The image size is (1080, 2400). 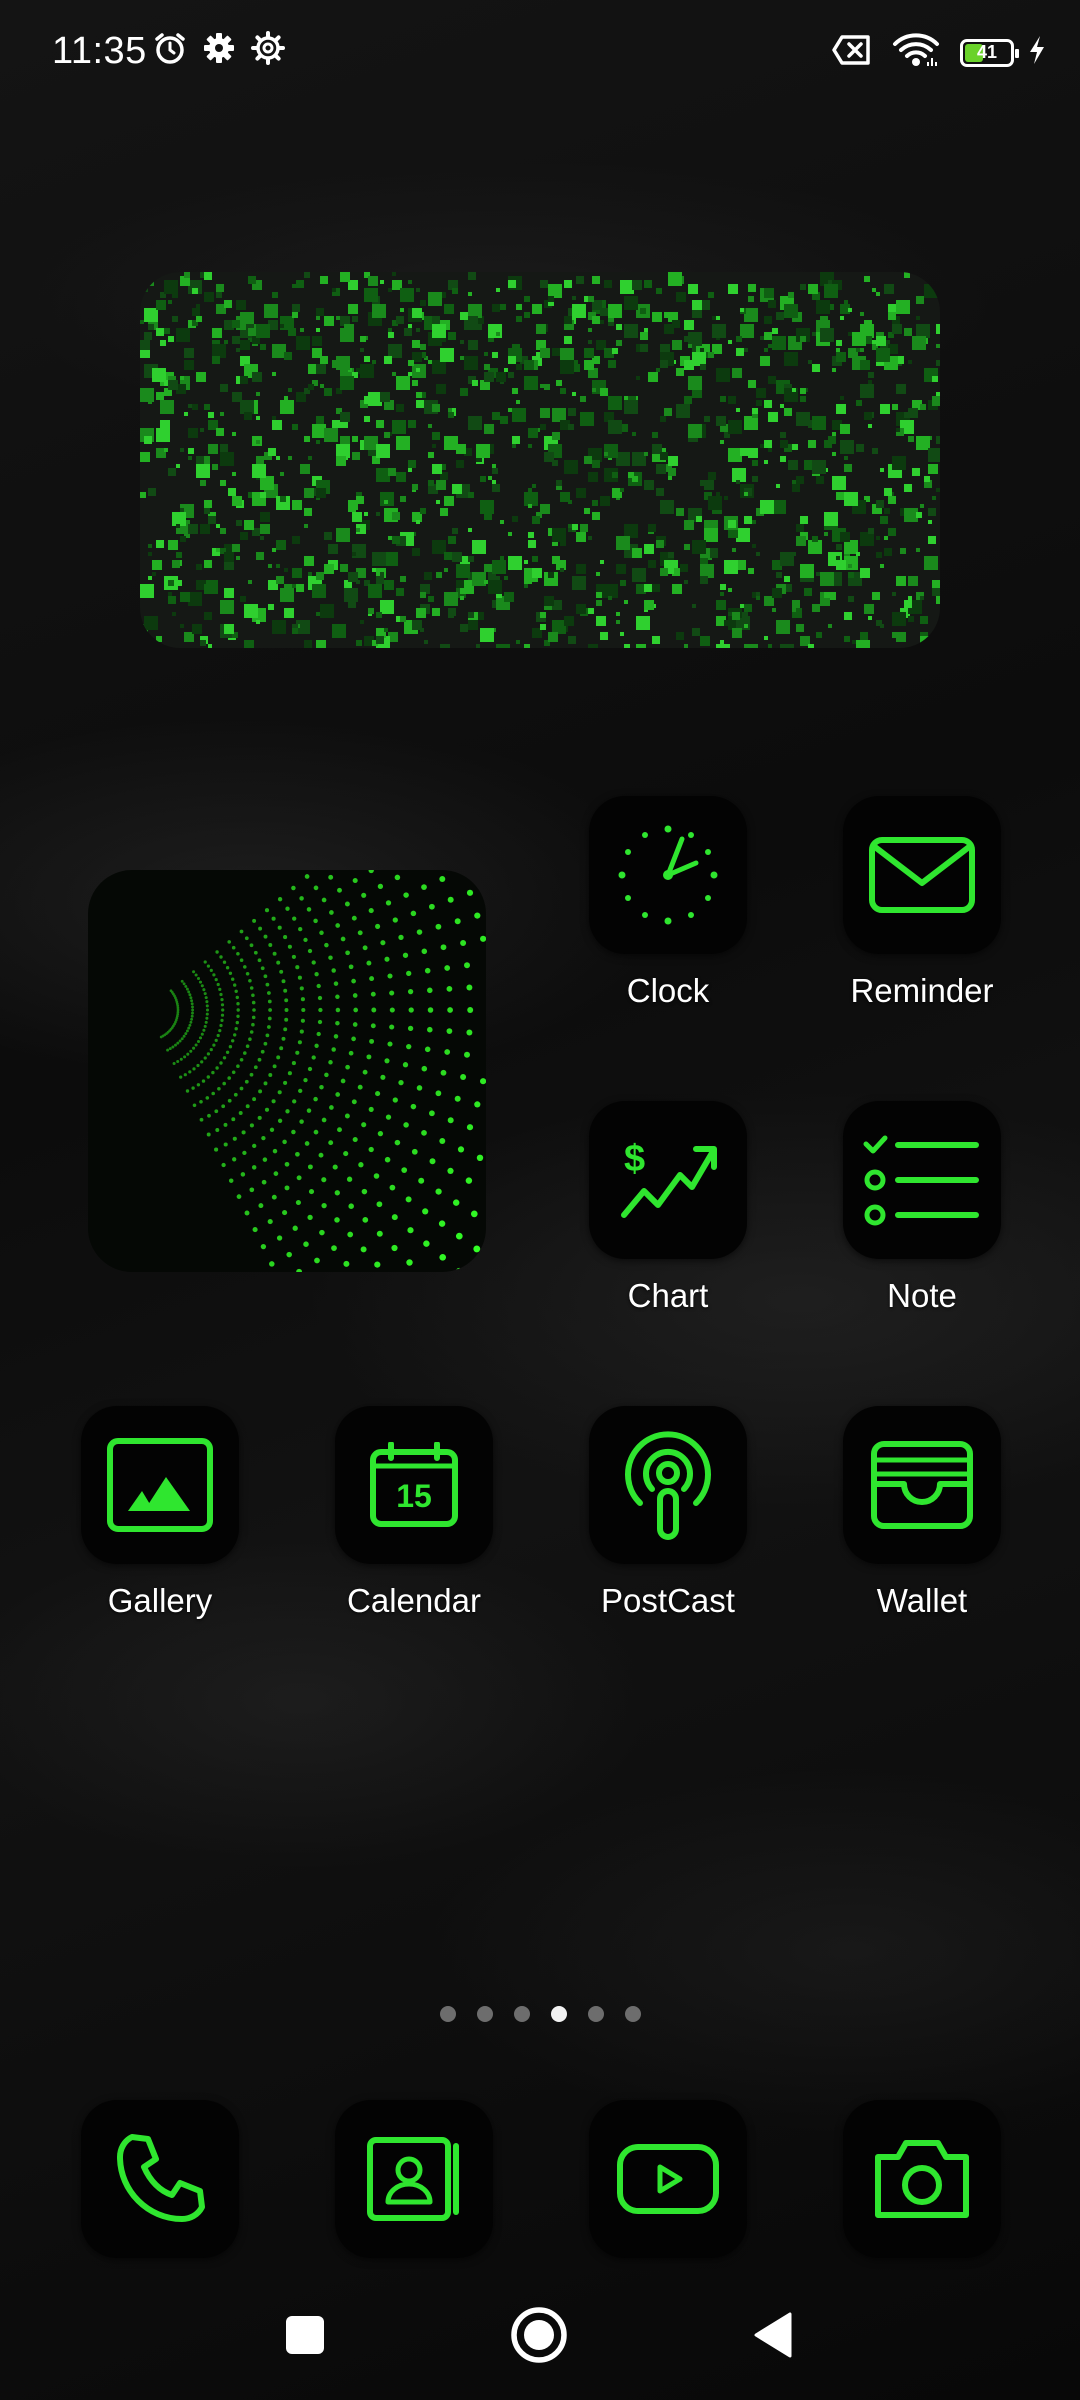 I want to click on pixel-pattern, so click(x=540, y=460).